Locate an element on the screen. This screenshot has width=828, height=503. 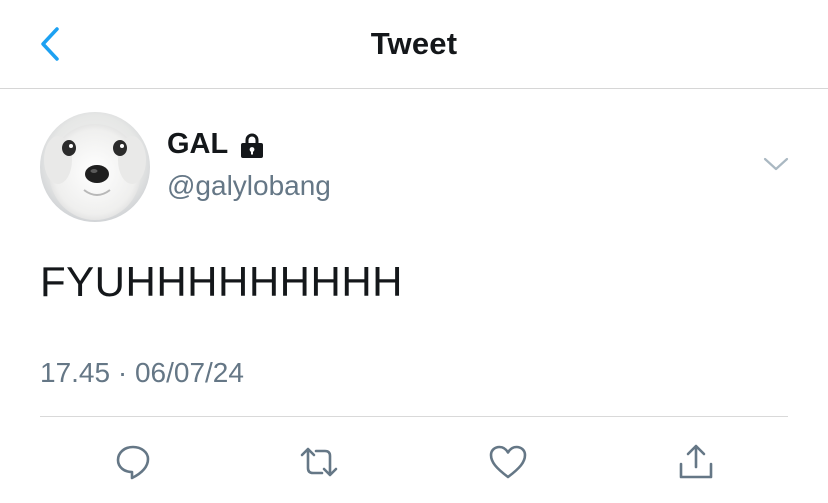
dog-avatar-image is located at coordinates (95, 167).